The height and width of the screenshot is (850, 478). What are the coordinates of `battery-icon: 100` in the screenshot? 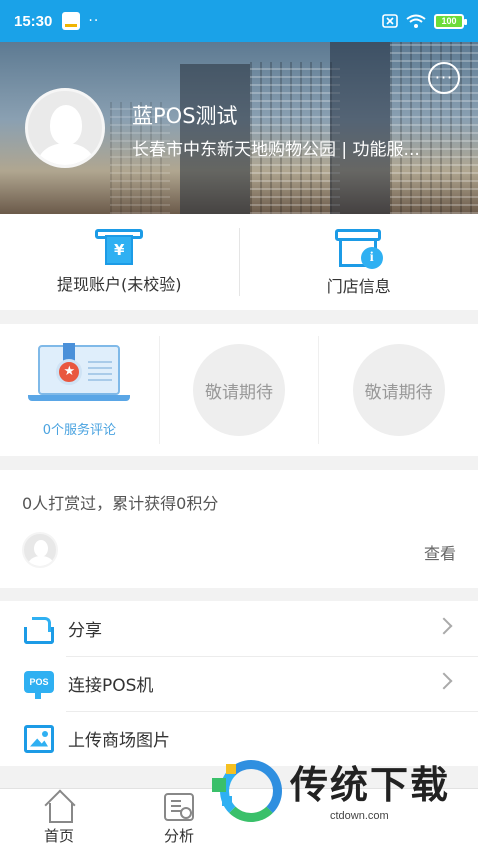 It's located at (450, 21).